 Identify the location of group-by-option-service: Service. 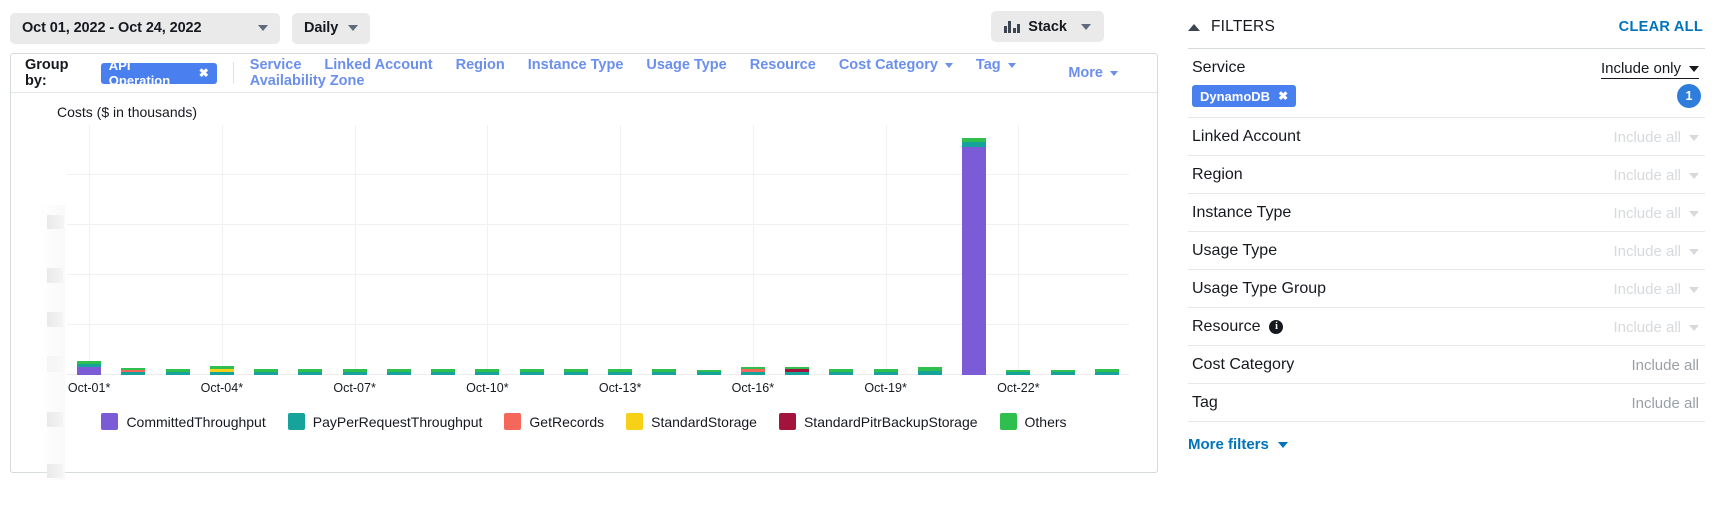
(276, 65).